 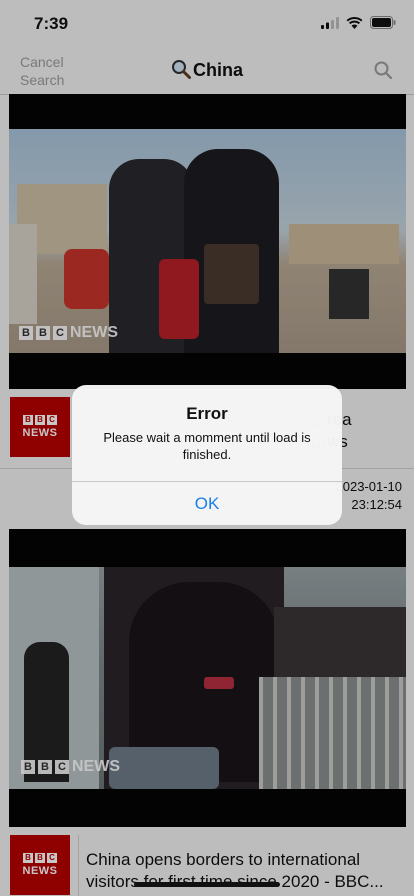 What do you see at coordinates (207, 884) in the screenshot?
I see `home-indicator` at bounding box center [207, 884].